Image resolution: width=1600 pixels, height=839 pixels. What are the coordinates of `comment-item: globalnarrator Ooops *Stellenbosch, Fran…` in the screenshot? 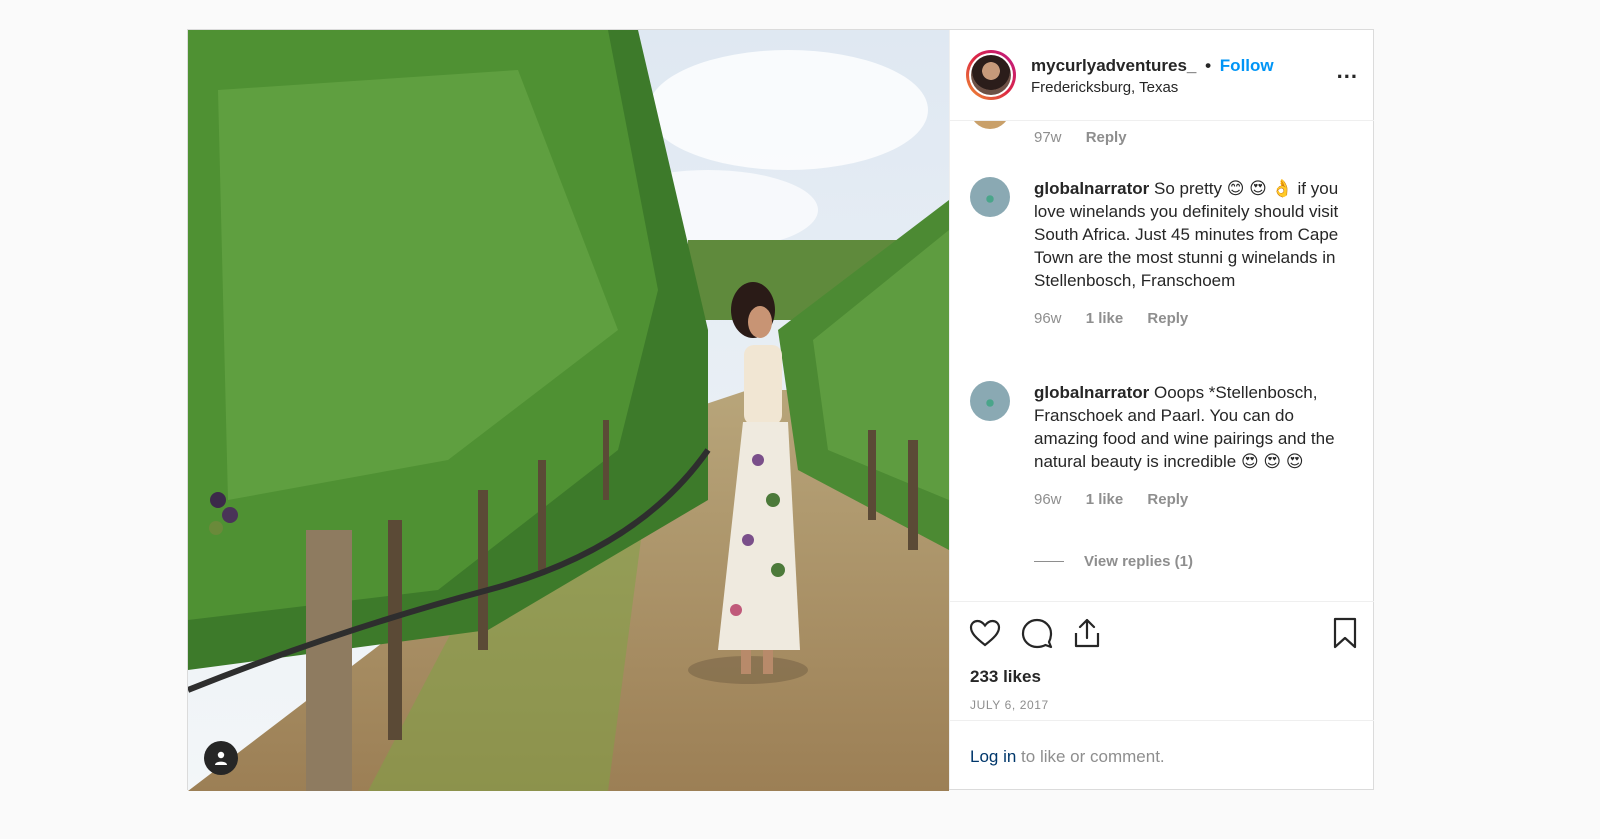 It's located at (1162, 444).